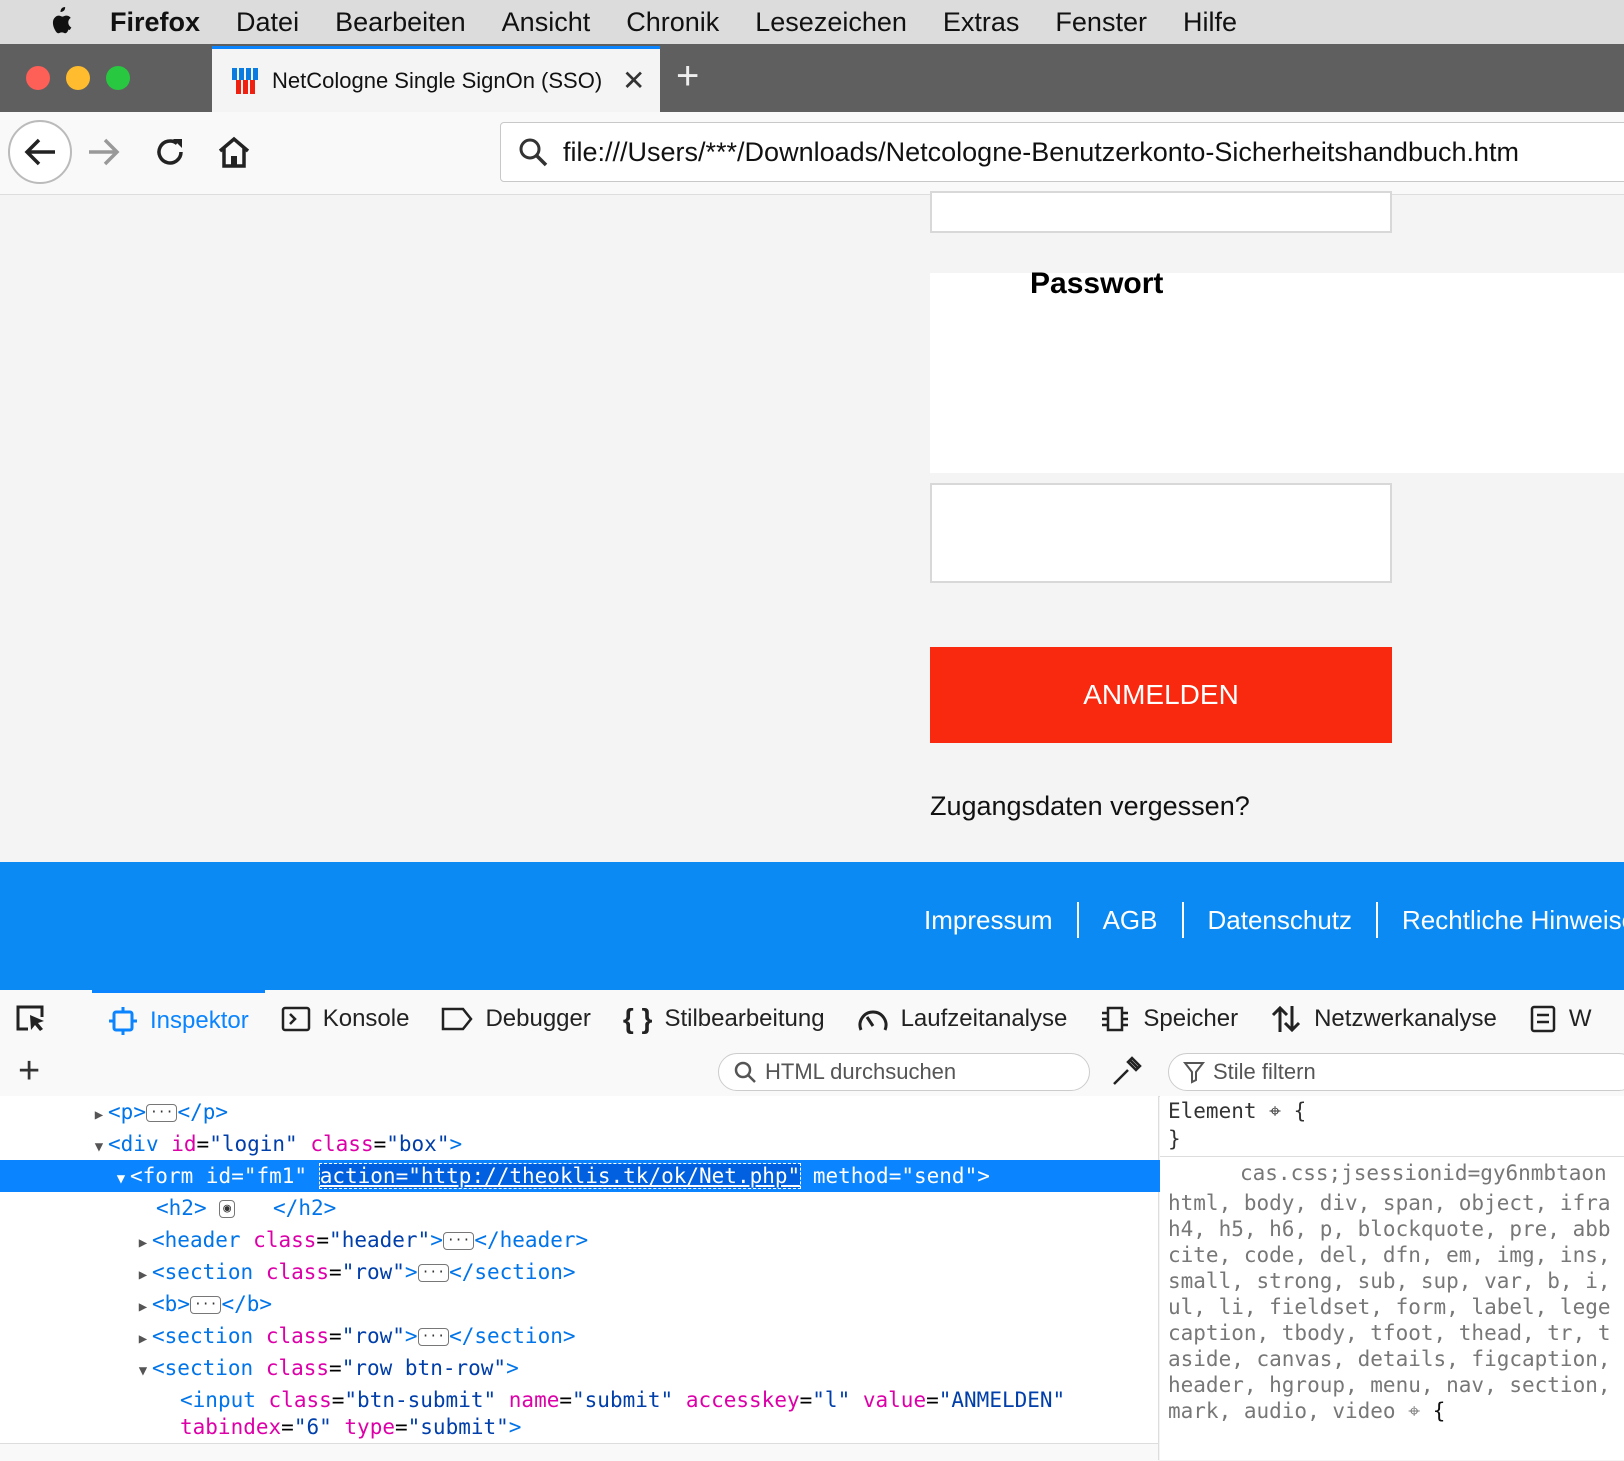 The width and height of the screenshot is (1624, 1461). What do you see at coordinates (1396, 1072) in the screenshot?
I see `style-filter-input: Stile filtern` at bounding box center [1396, 1072].